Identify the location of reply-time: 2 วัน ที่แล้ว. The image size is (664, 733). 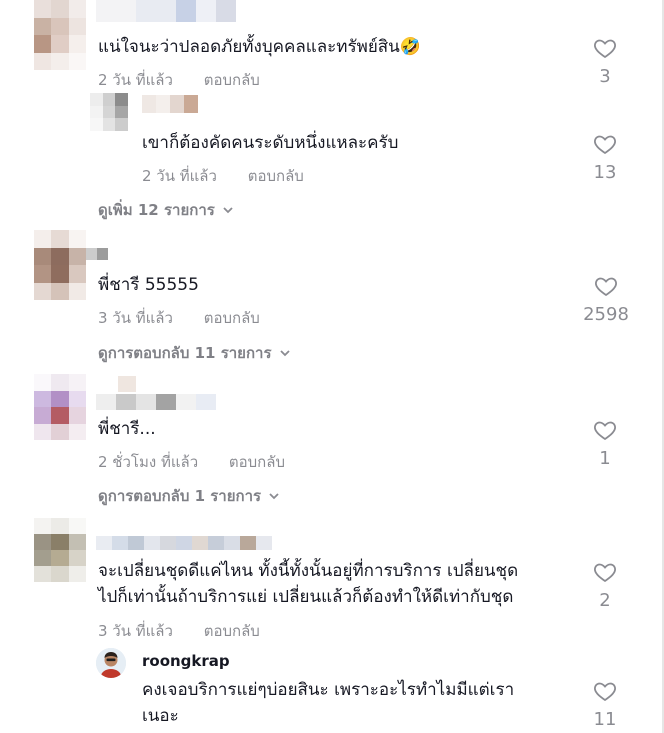
(179, 176).